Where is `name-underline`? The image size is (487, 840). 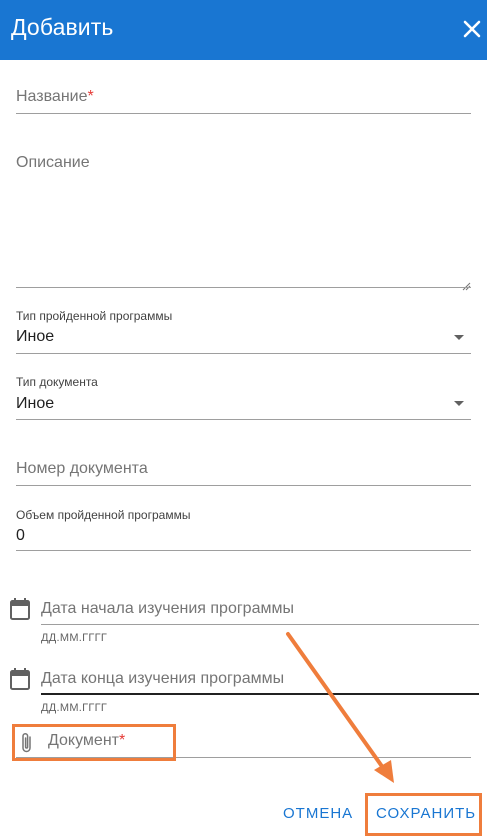 name-underline is located at coordinates (243, 113).